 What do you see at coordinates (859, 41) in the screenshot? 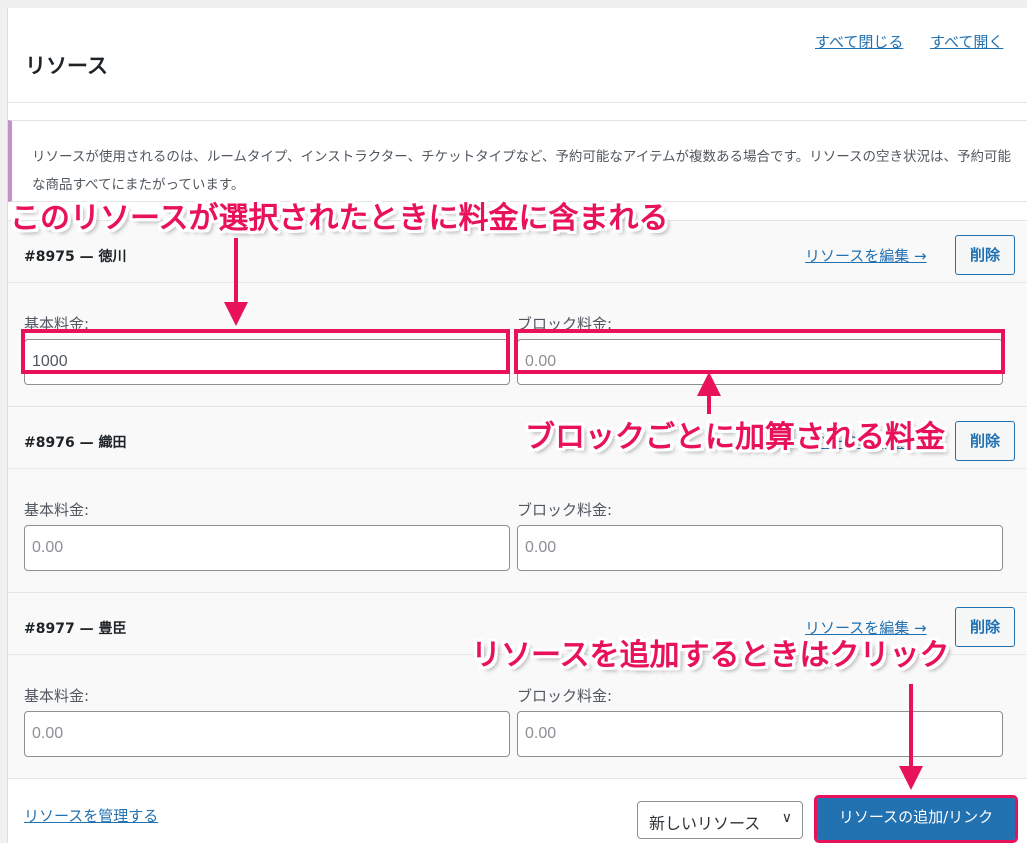
I see `collapse-all-link: すべて閉じる` at bounding box center [859, 41].